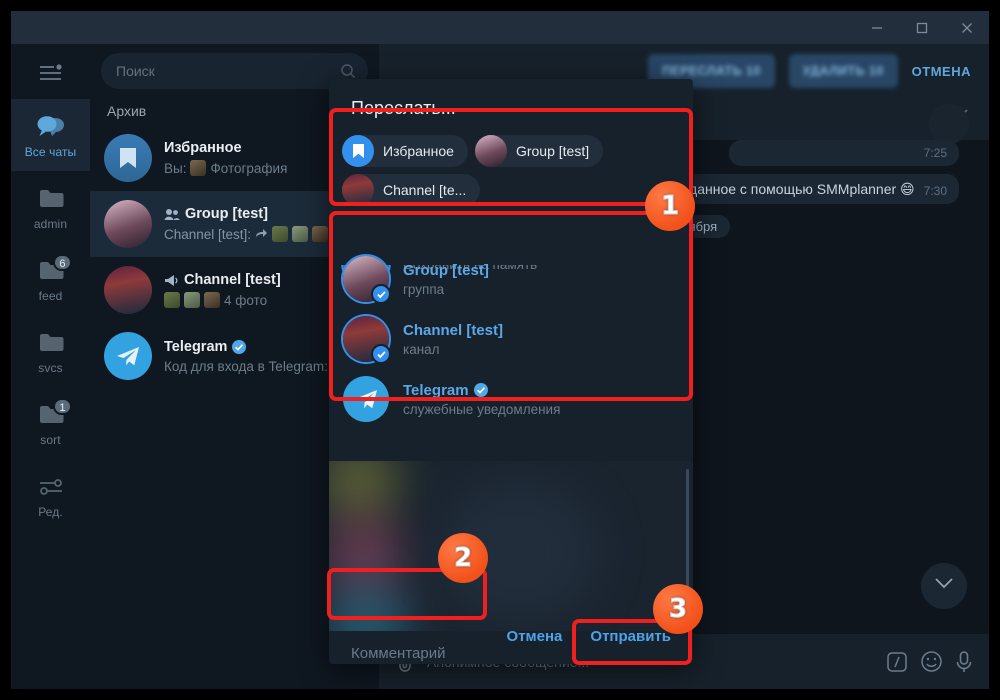 The height and width of the screenshot is (700, 1000). Describe the element at coordinates (424, 289) in the screenshot. I see `list-item-sub: группа` at that location.